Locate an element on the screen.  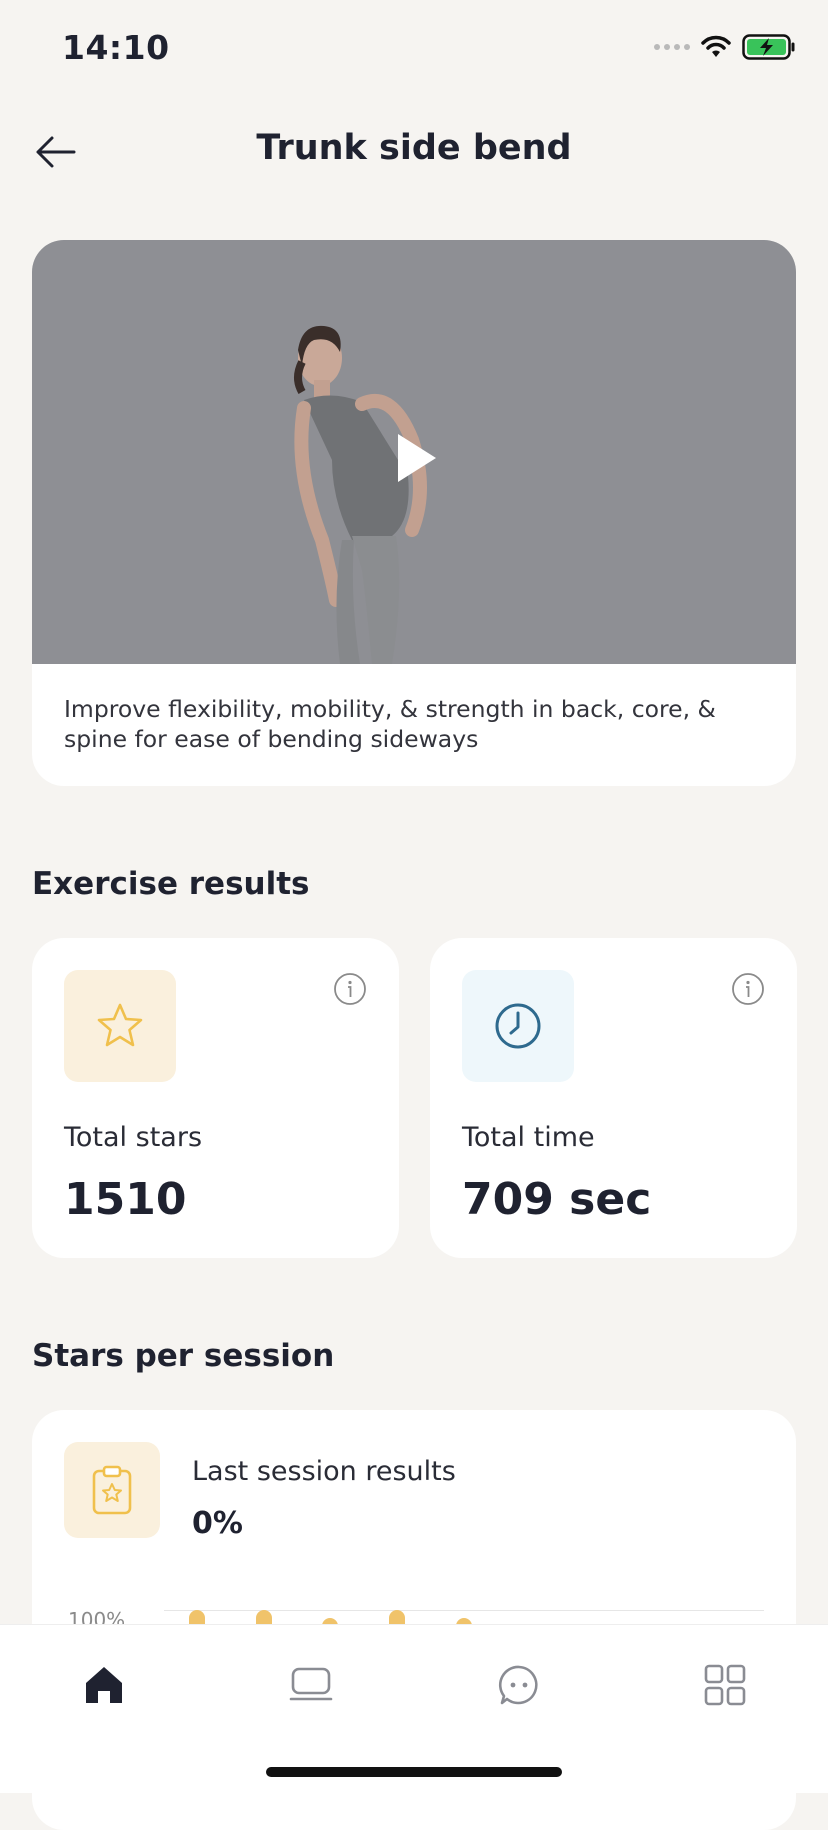
star-icon-tile is located at coordinates (120, 1026).